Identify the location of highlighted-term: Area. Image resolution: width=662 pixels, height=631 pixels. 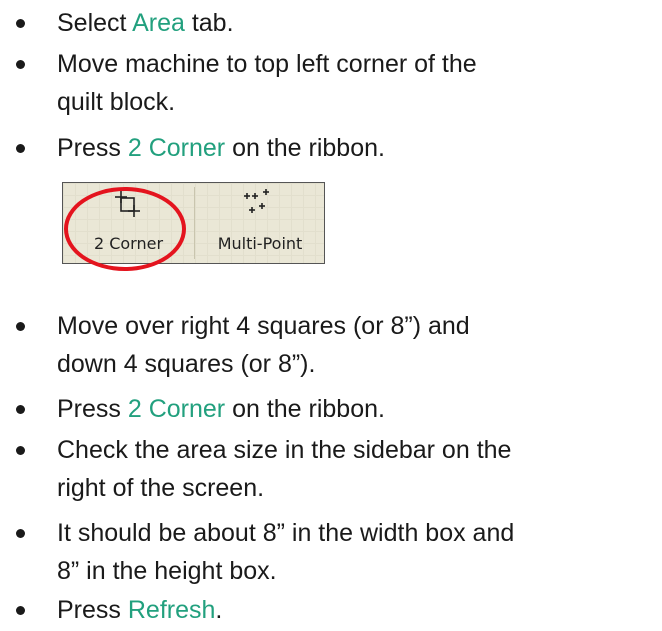
(158, 23).